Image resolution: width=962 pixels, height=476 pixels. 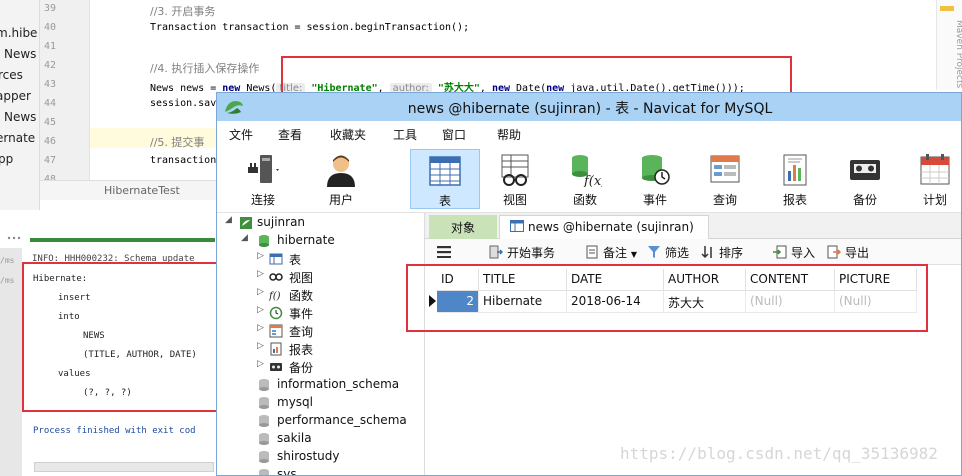 What do you see at coordinates (320, 277) in the screenshot?
I see `tree-item-views: ▷ 视图` at bounding box center [320, 277].